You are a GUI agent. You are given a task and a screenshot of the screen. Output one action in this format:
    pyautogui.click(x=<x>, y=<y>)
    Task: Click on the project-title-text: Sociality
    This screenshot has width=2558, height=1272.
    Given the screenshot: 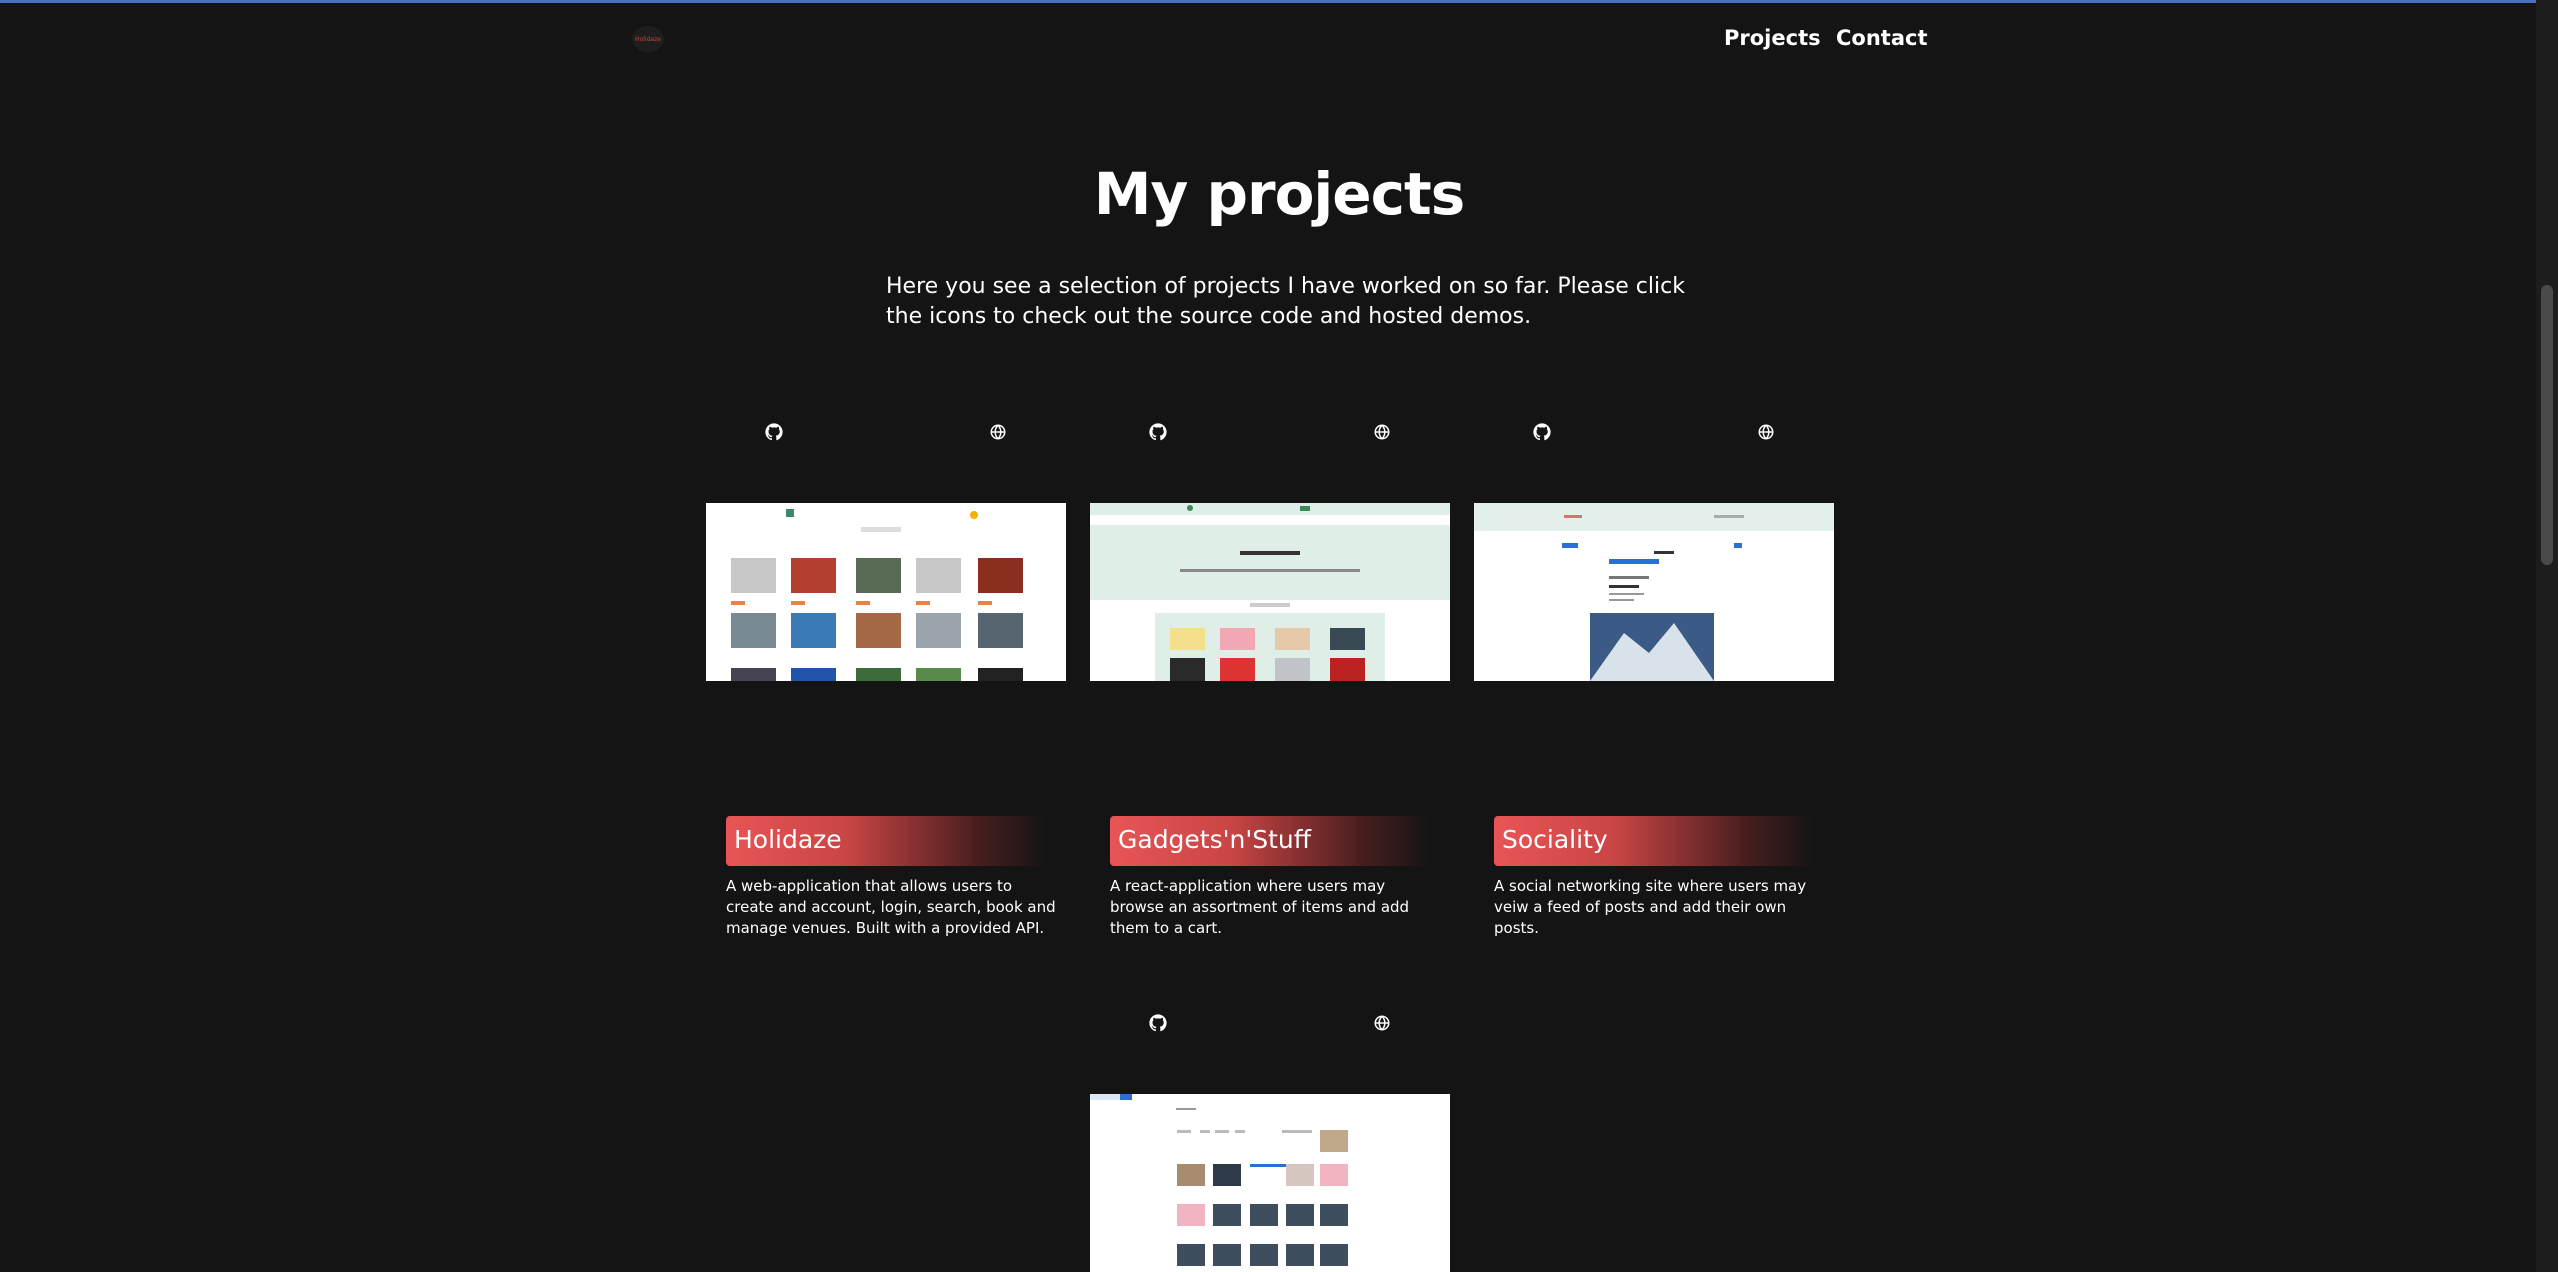 What is the action you would take?
    pyautogui.click(x=1555, y=839)
    